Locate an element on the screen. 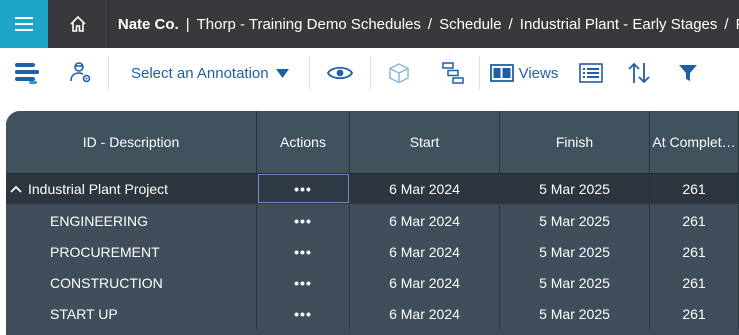 The image size is (739, 335). cube-icon is located at coordinates (398, 73).